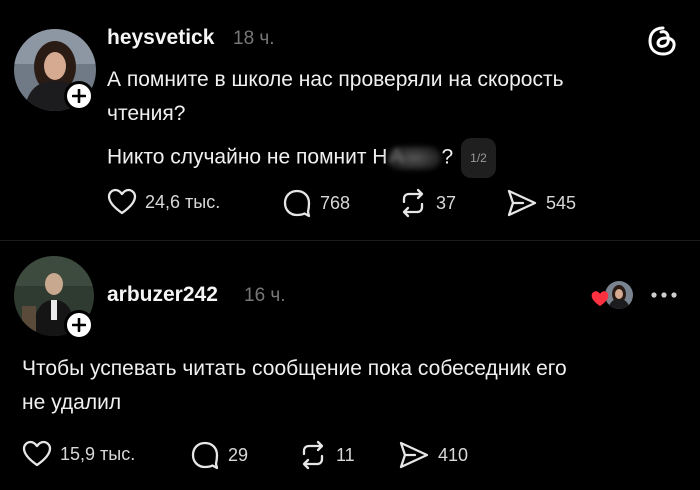 This screenshot has height=490, width=700. Describe the element at coordinates (612, 296) in the screenshot. I see `liked-by-author-indicator` at that location.